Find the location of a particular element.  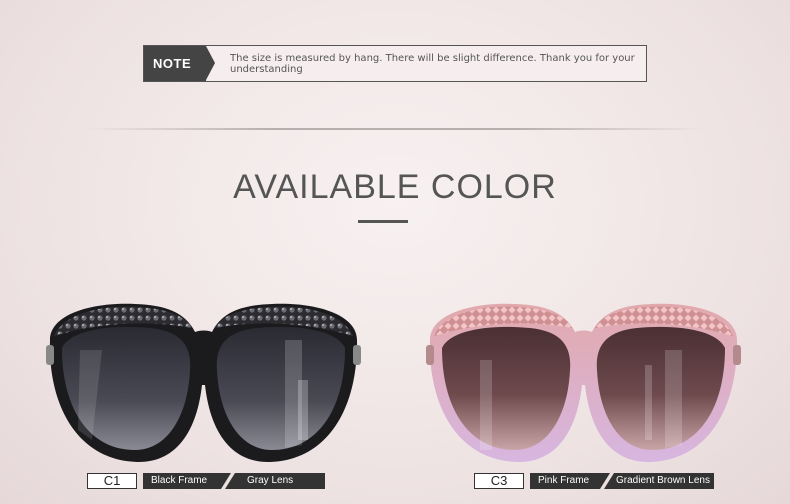

title-underline is located at coordinates (383, 221).